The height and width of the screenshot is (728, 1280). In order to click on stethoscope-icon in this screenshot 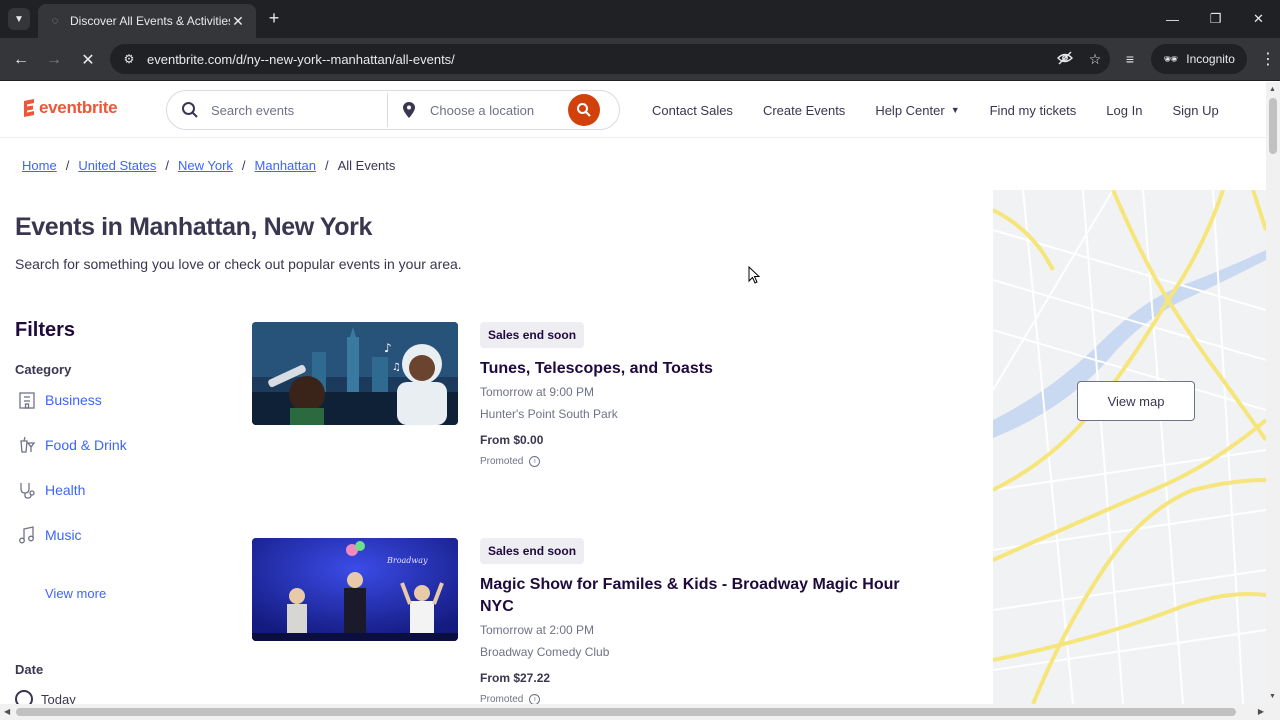, I will do `click(27, 491)`.